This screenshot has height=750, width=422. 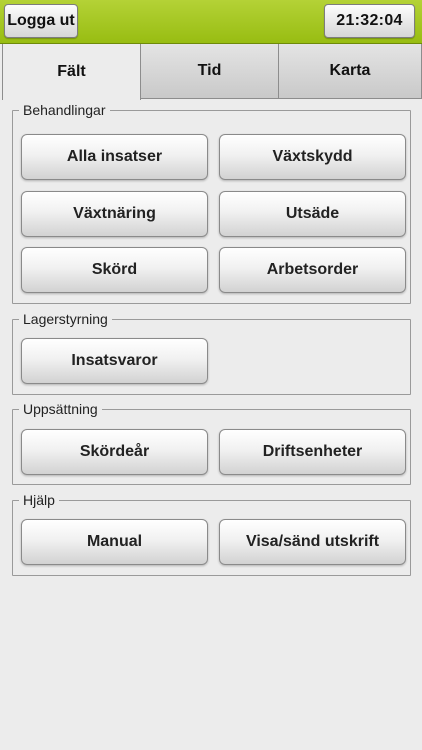 I want to click on tab-bar: Fält Tid Karta, so click(x=211, y=72).